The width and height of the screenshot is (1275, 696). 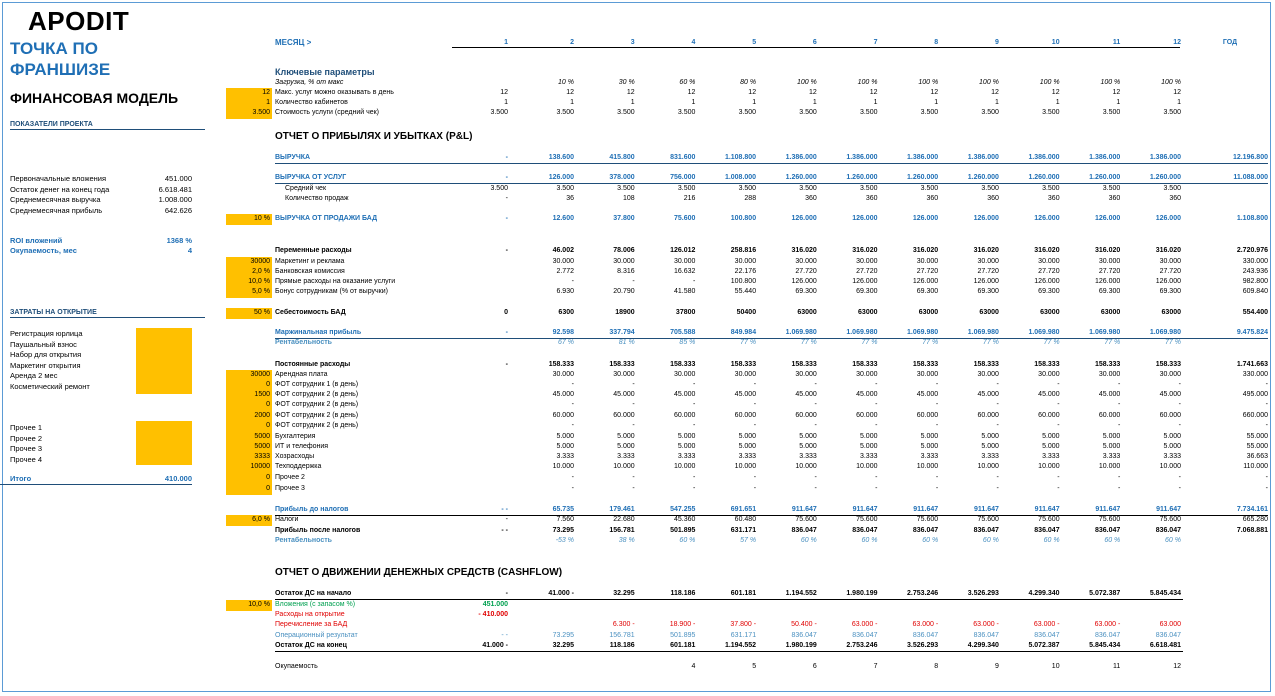 I want to click on cell-month-4: 756.000, so click(x=683, y=177).